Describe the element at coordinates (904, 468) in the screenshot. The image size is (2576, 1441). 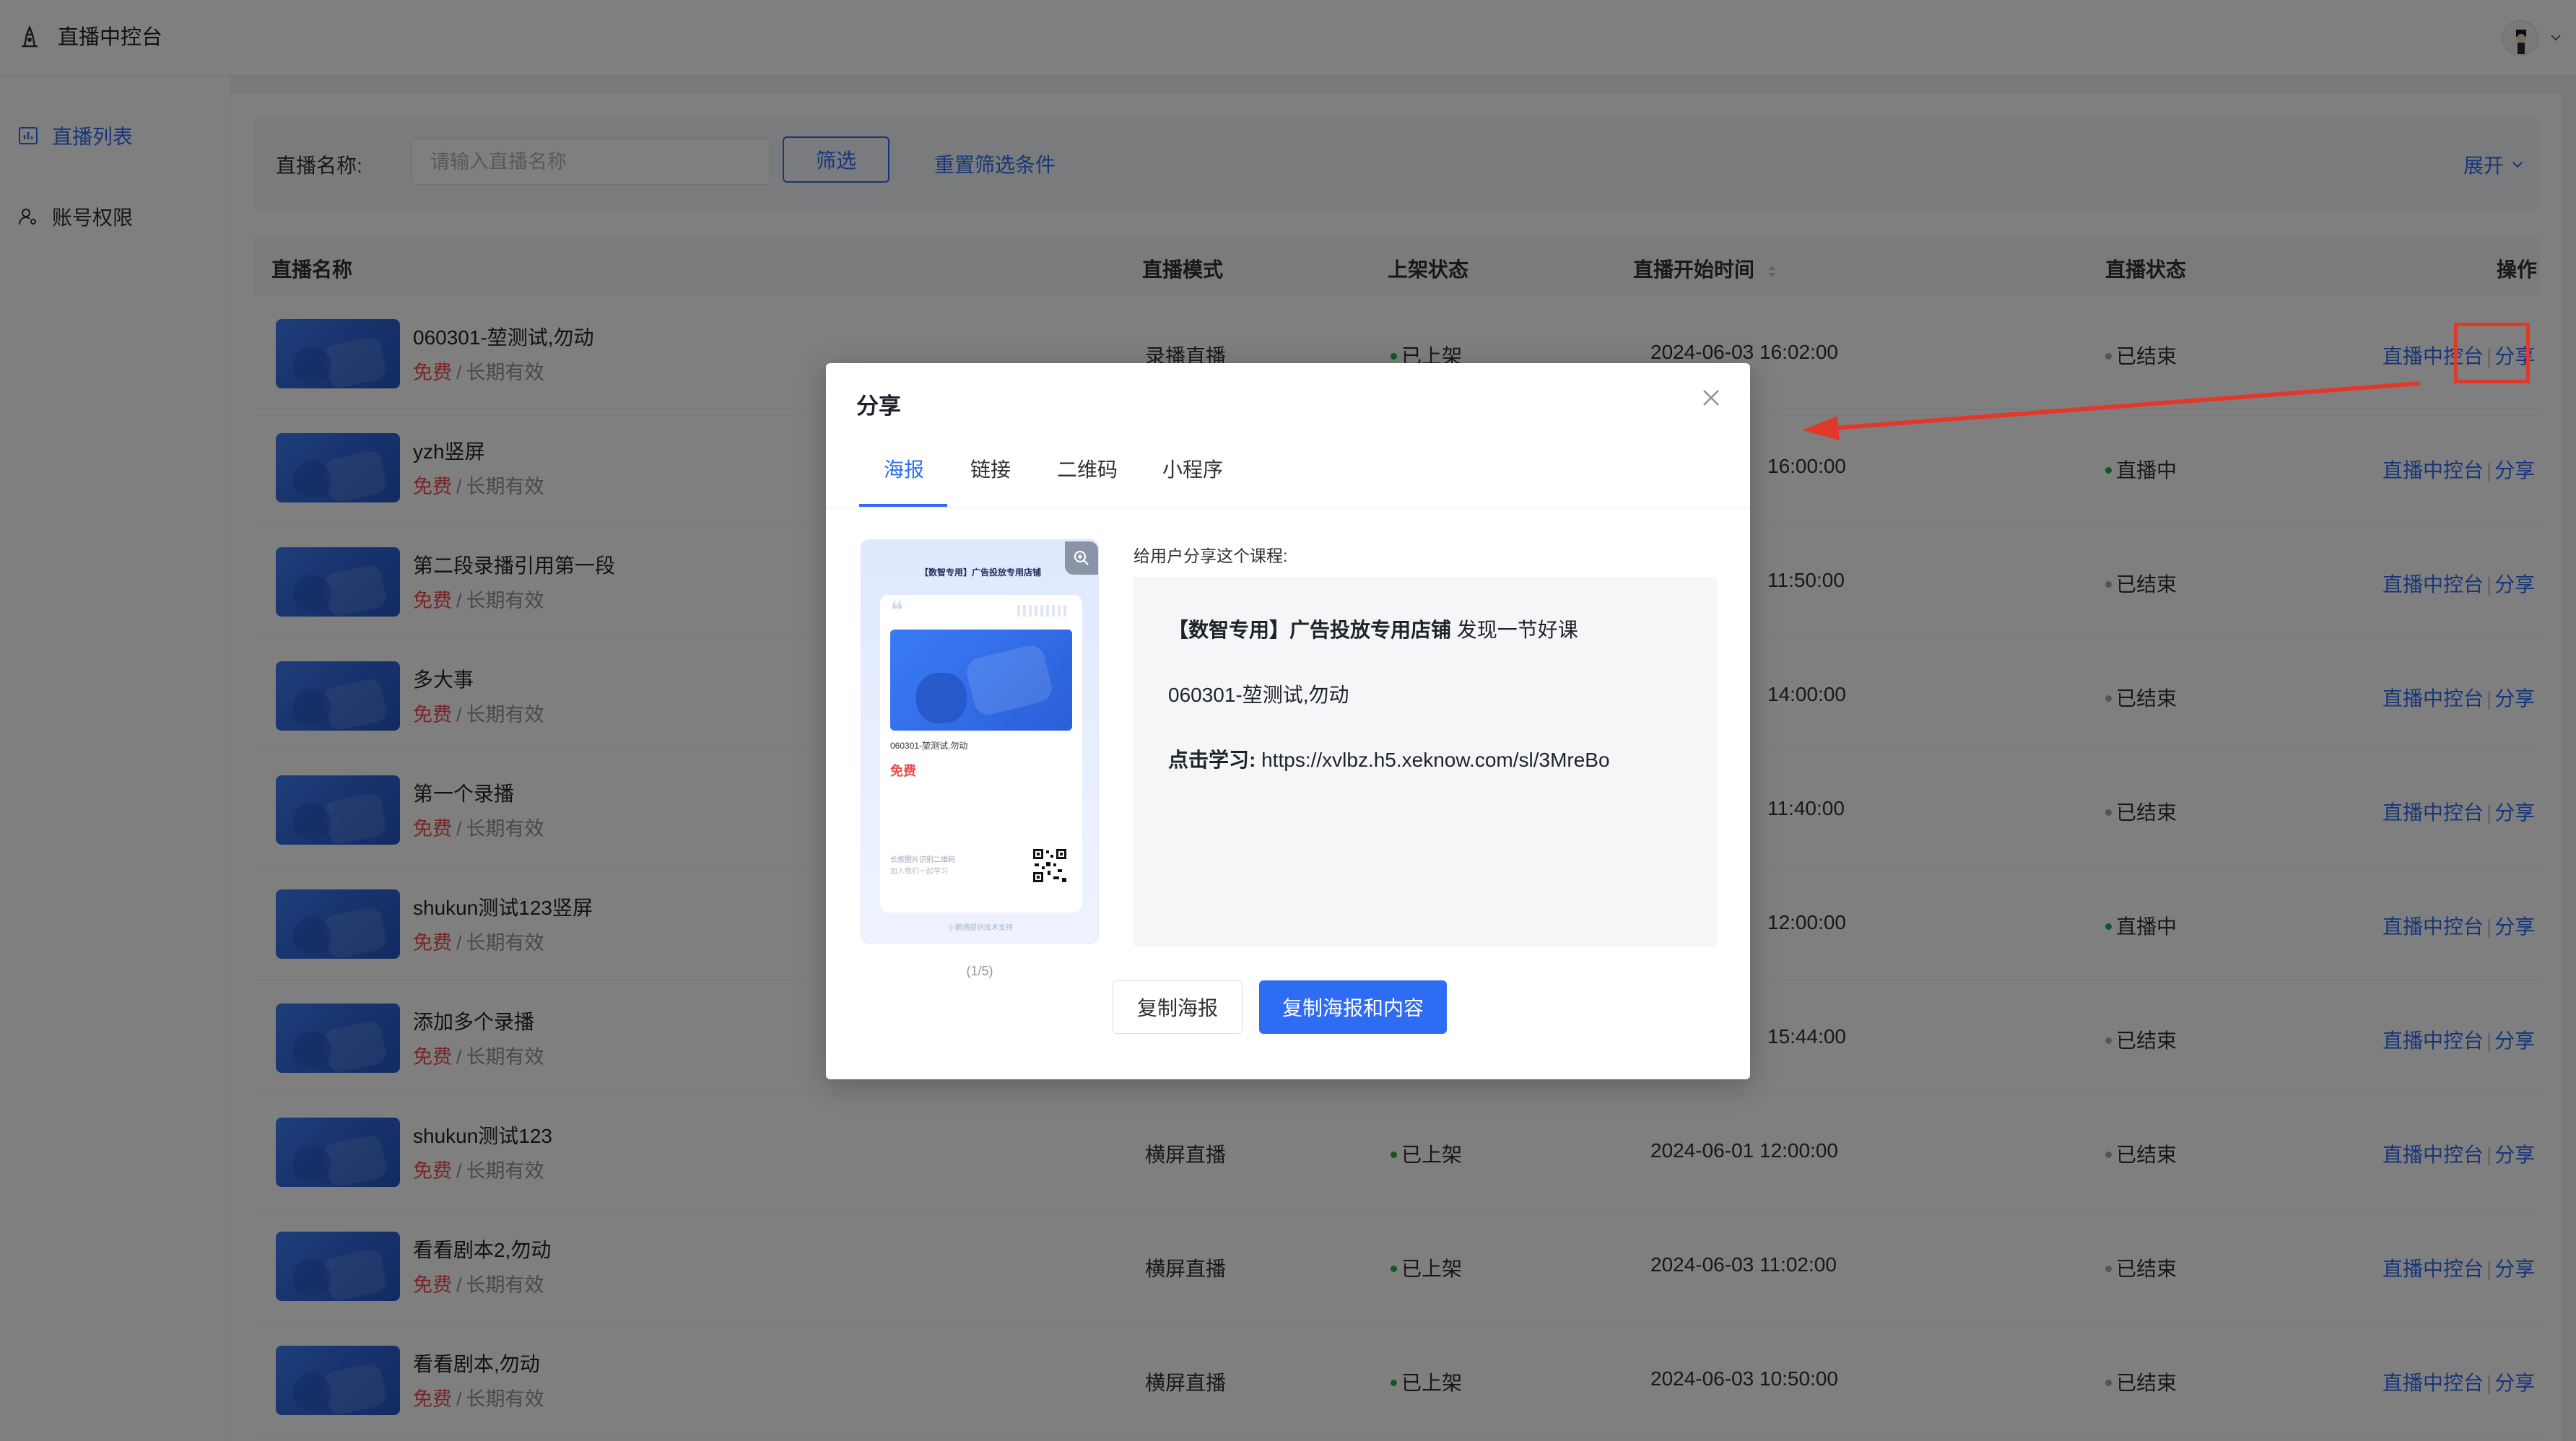
I see `tab-poster: 海报` at that location.